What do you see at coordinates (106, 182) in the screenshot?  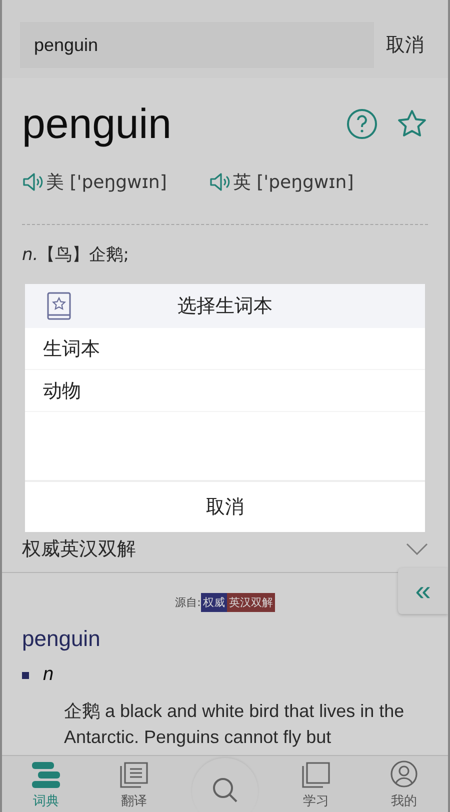 I see `phonetic: 美 ['peŋgwɪn]` at bounding box center [106, 182].